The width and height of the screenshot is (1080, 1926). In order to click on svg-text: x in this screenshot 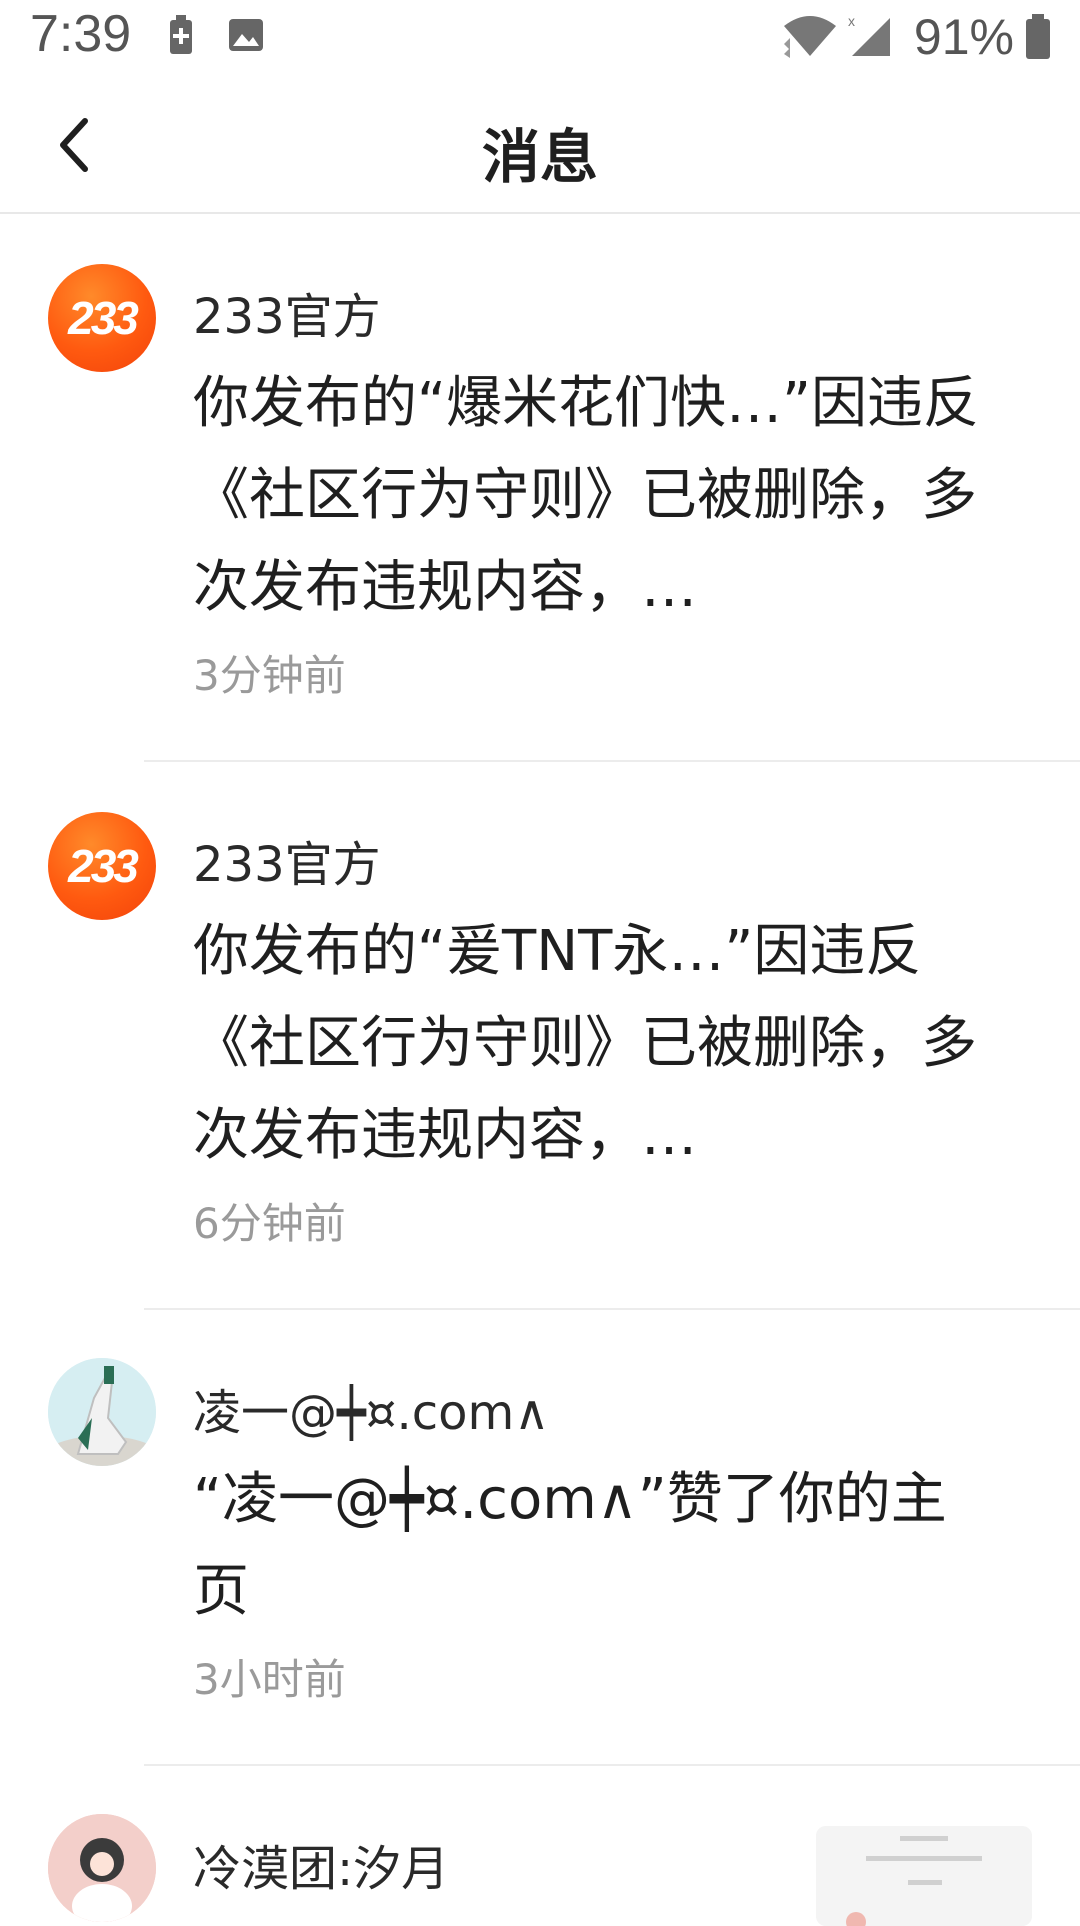, I will do `click(851, 21)`.